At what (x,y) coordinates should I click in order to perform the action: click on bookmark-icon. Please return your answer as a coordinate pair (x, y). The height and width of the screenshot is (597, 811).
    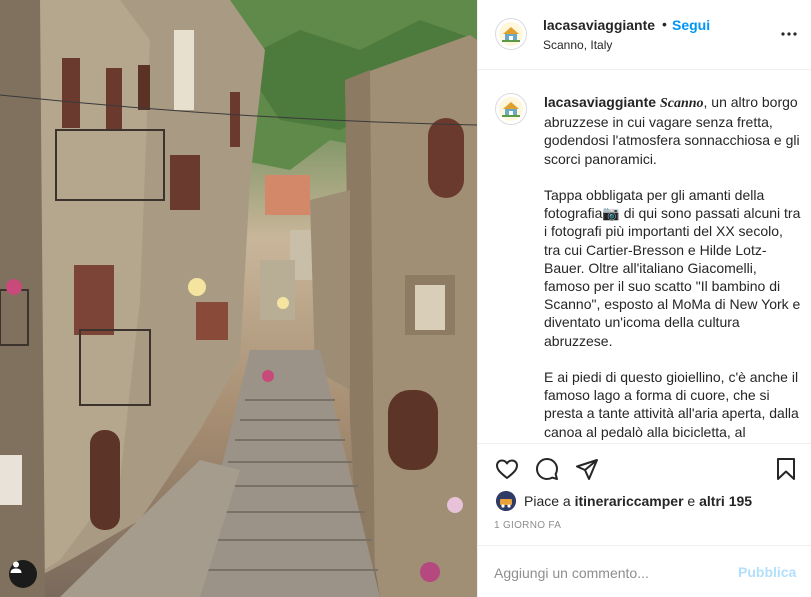
    Looking at the image, I should click on (786, 469).